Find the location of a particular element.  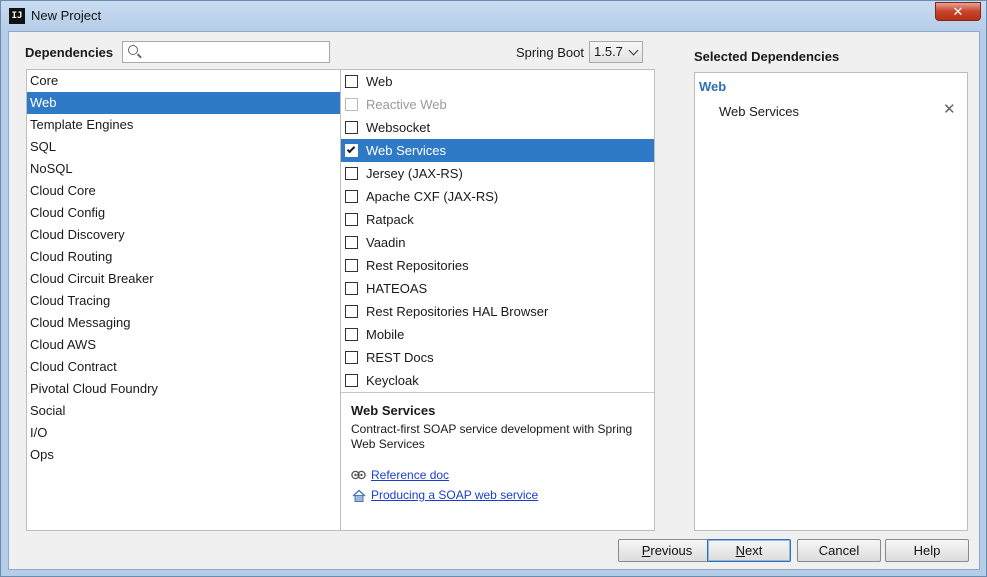

category-item: Cloud Circuit Breaker is located at coordinates (183, 279).